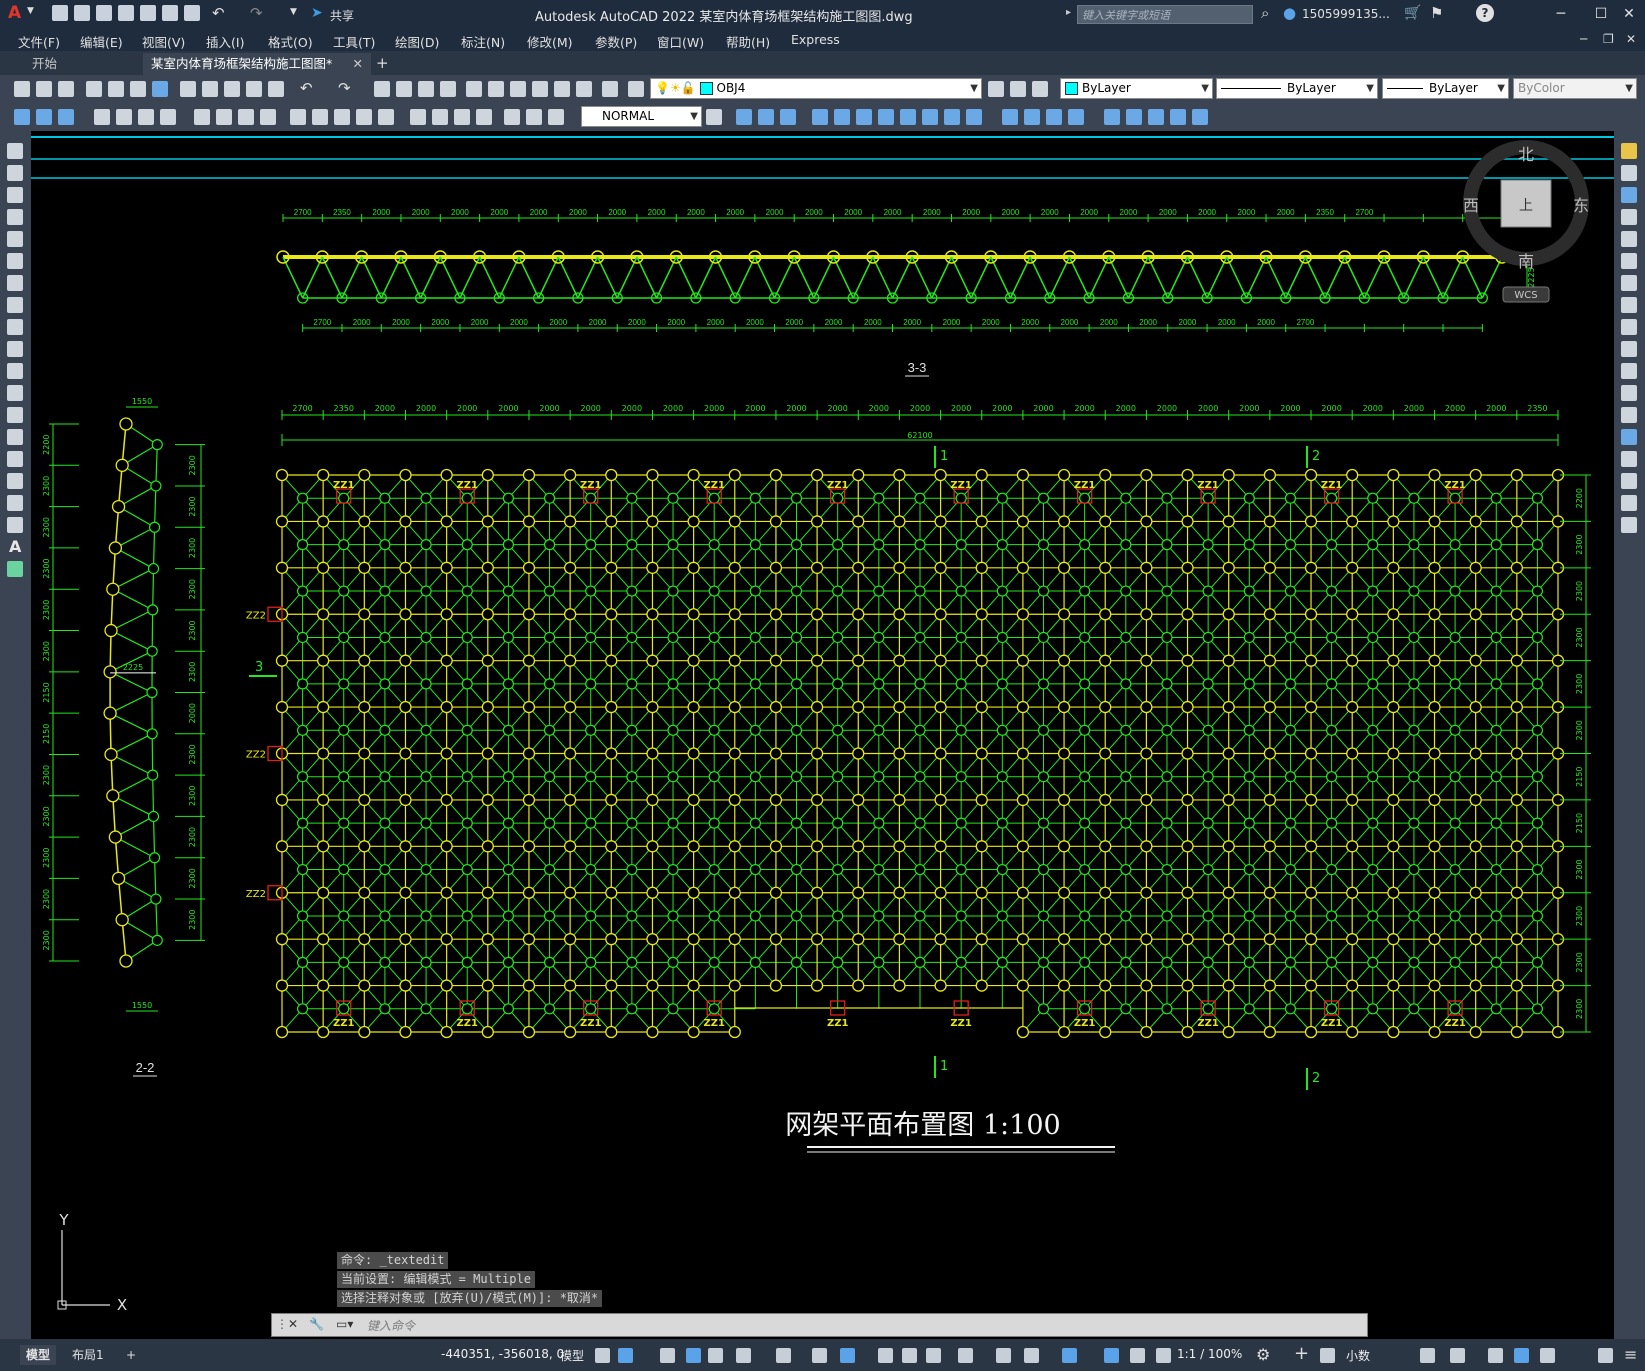 This screenshot has height=1371, width=1645. What do you see at coordinates (1629, 437) in the screenshot?
I see `join-side-icon` at bounding box center [1629, 437].